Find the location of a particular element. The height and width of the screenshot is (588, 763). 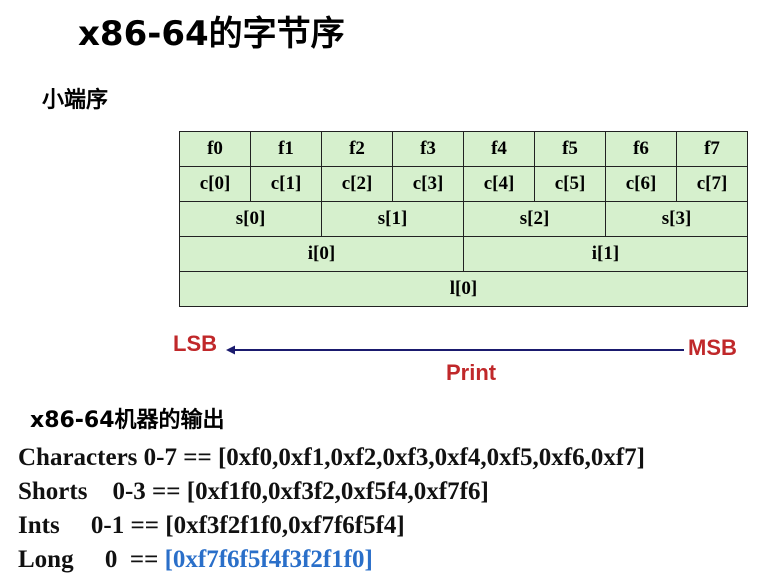

int-cell: i[0] is located at coordinates (321, 254).